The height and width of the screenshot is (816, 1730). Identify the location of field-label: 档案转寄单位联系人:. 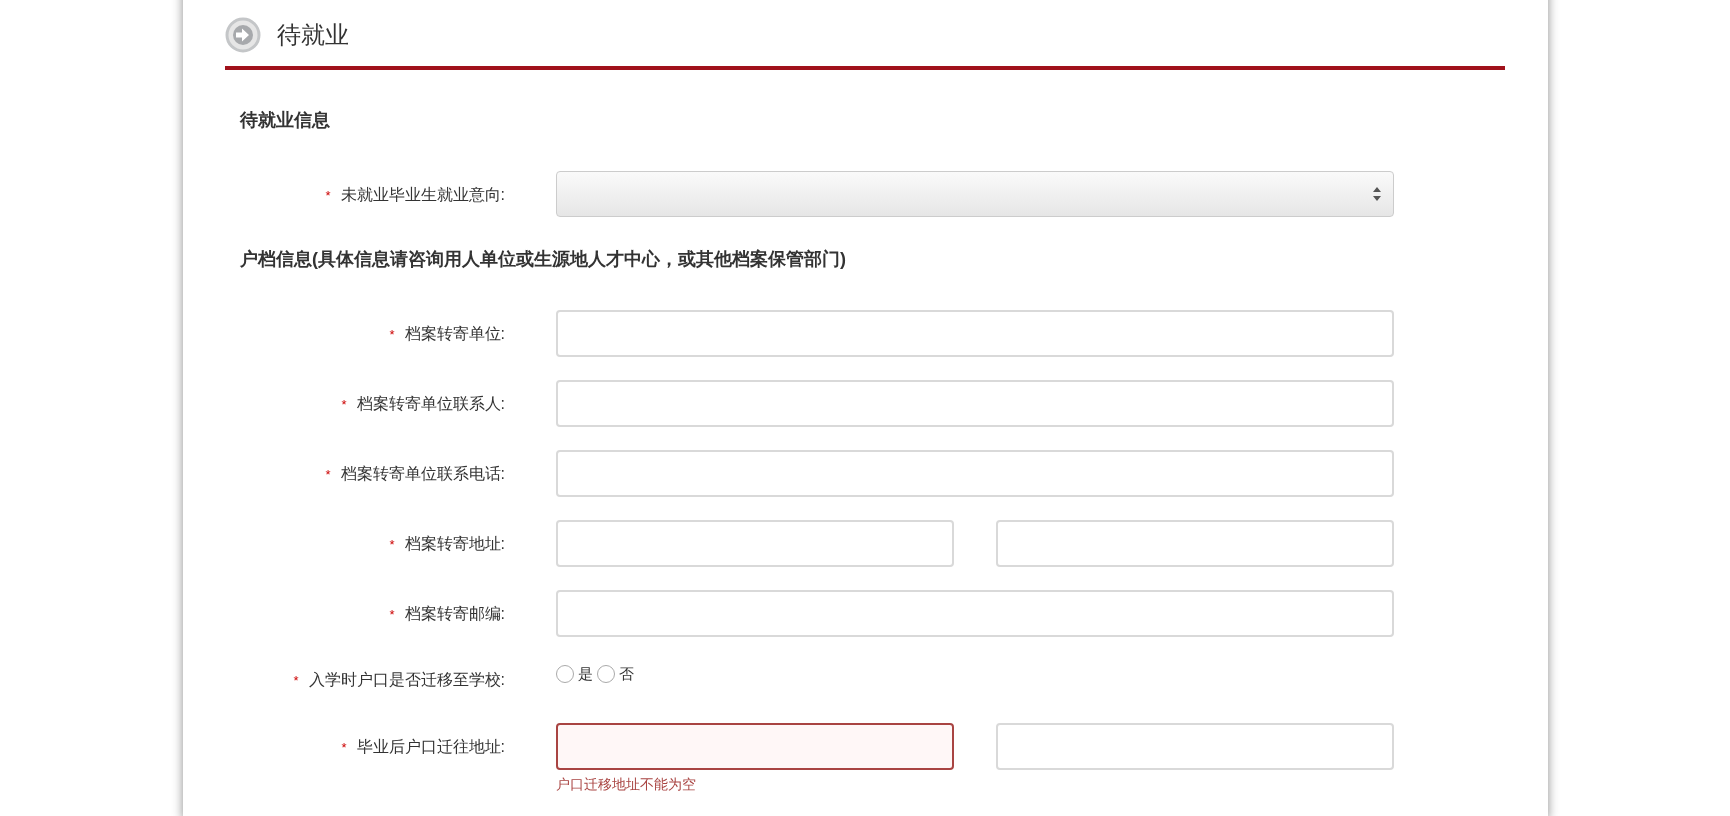
(430, 403).